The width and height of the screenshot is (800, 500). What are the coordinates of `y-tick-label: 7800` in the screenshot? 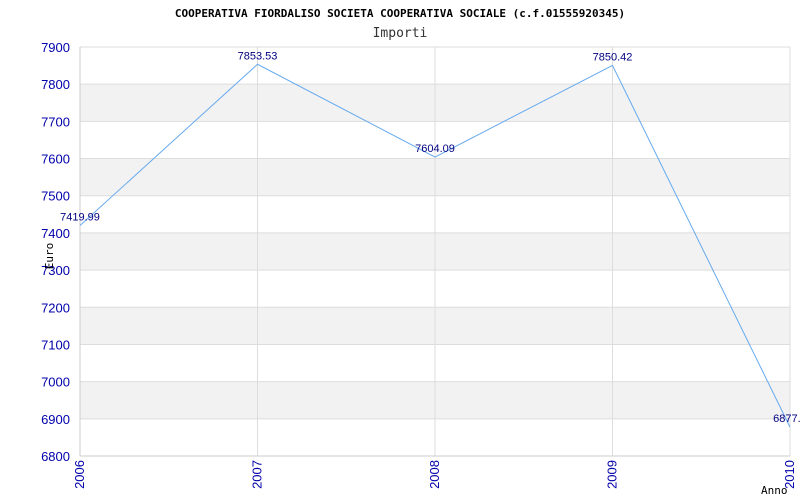 It's located at (55, 84).